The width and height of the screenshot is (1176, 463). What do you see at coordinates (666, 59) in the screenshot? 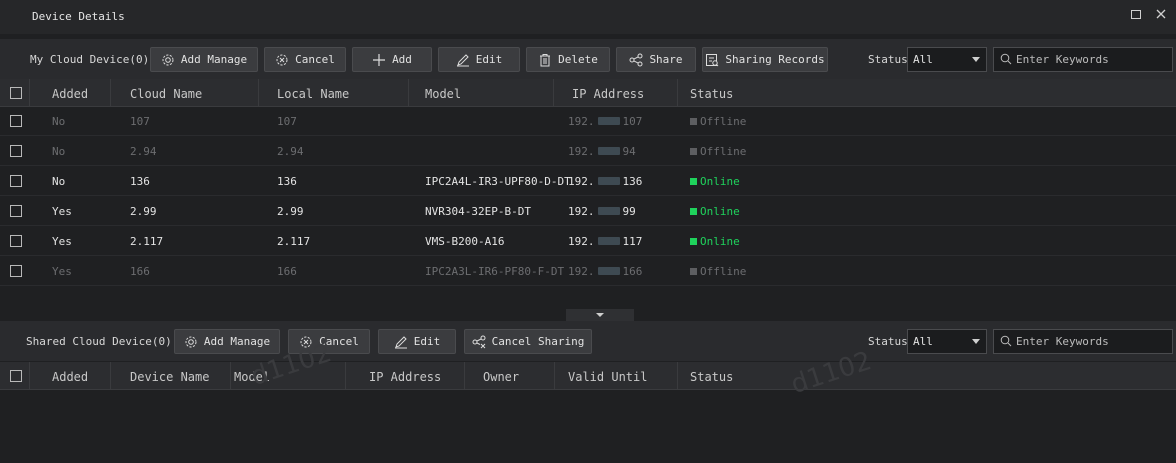
I see `share-label: Share` at bounding box center [666, 59].